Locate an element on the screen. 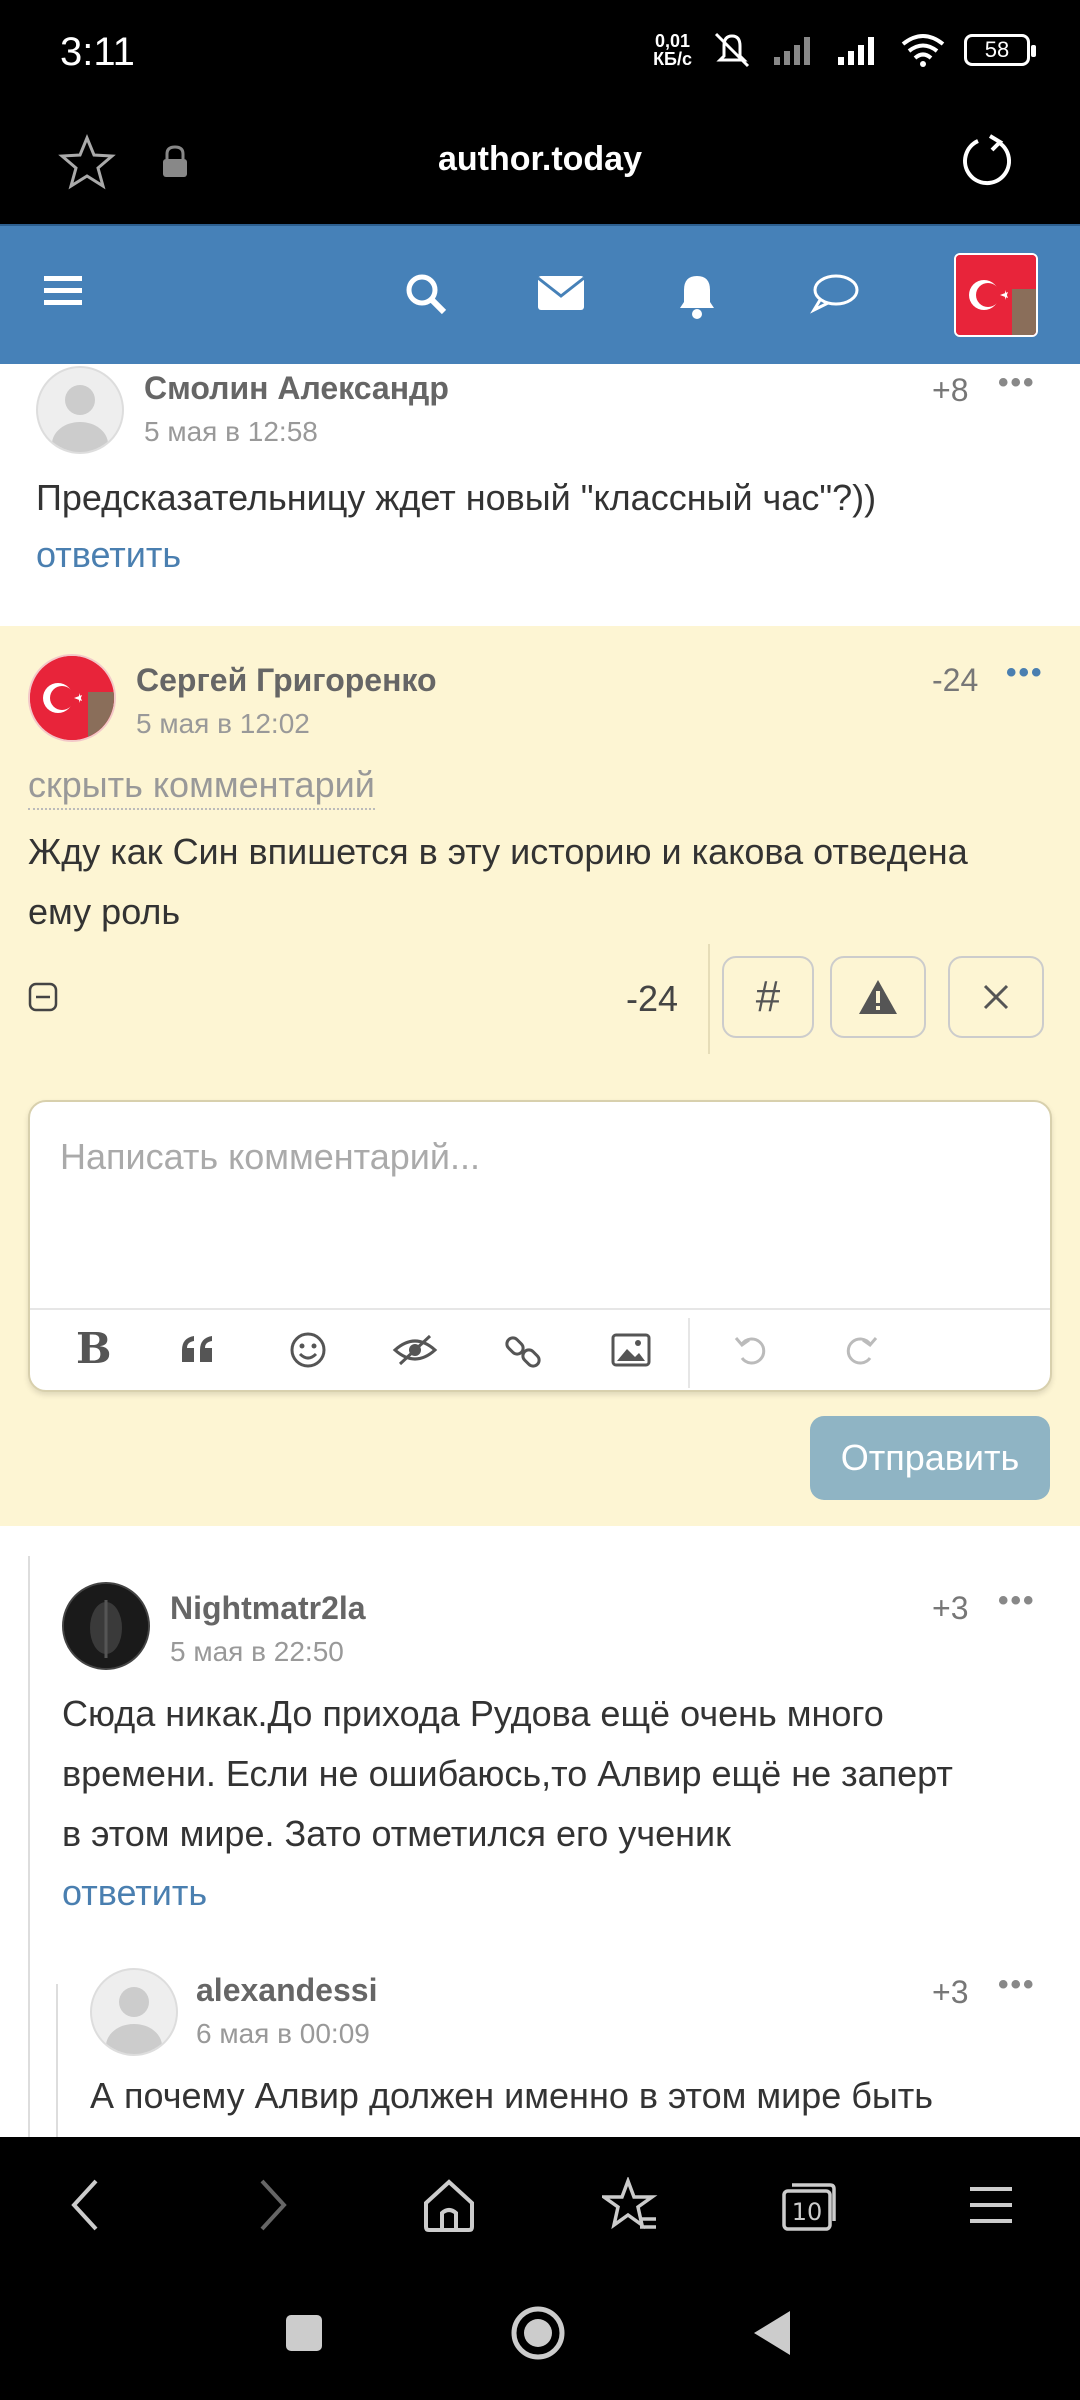 This screenshot has height=2400, width=1080. mute-bell-icon is located at coordinates (732, 50).